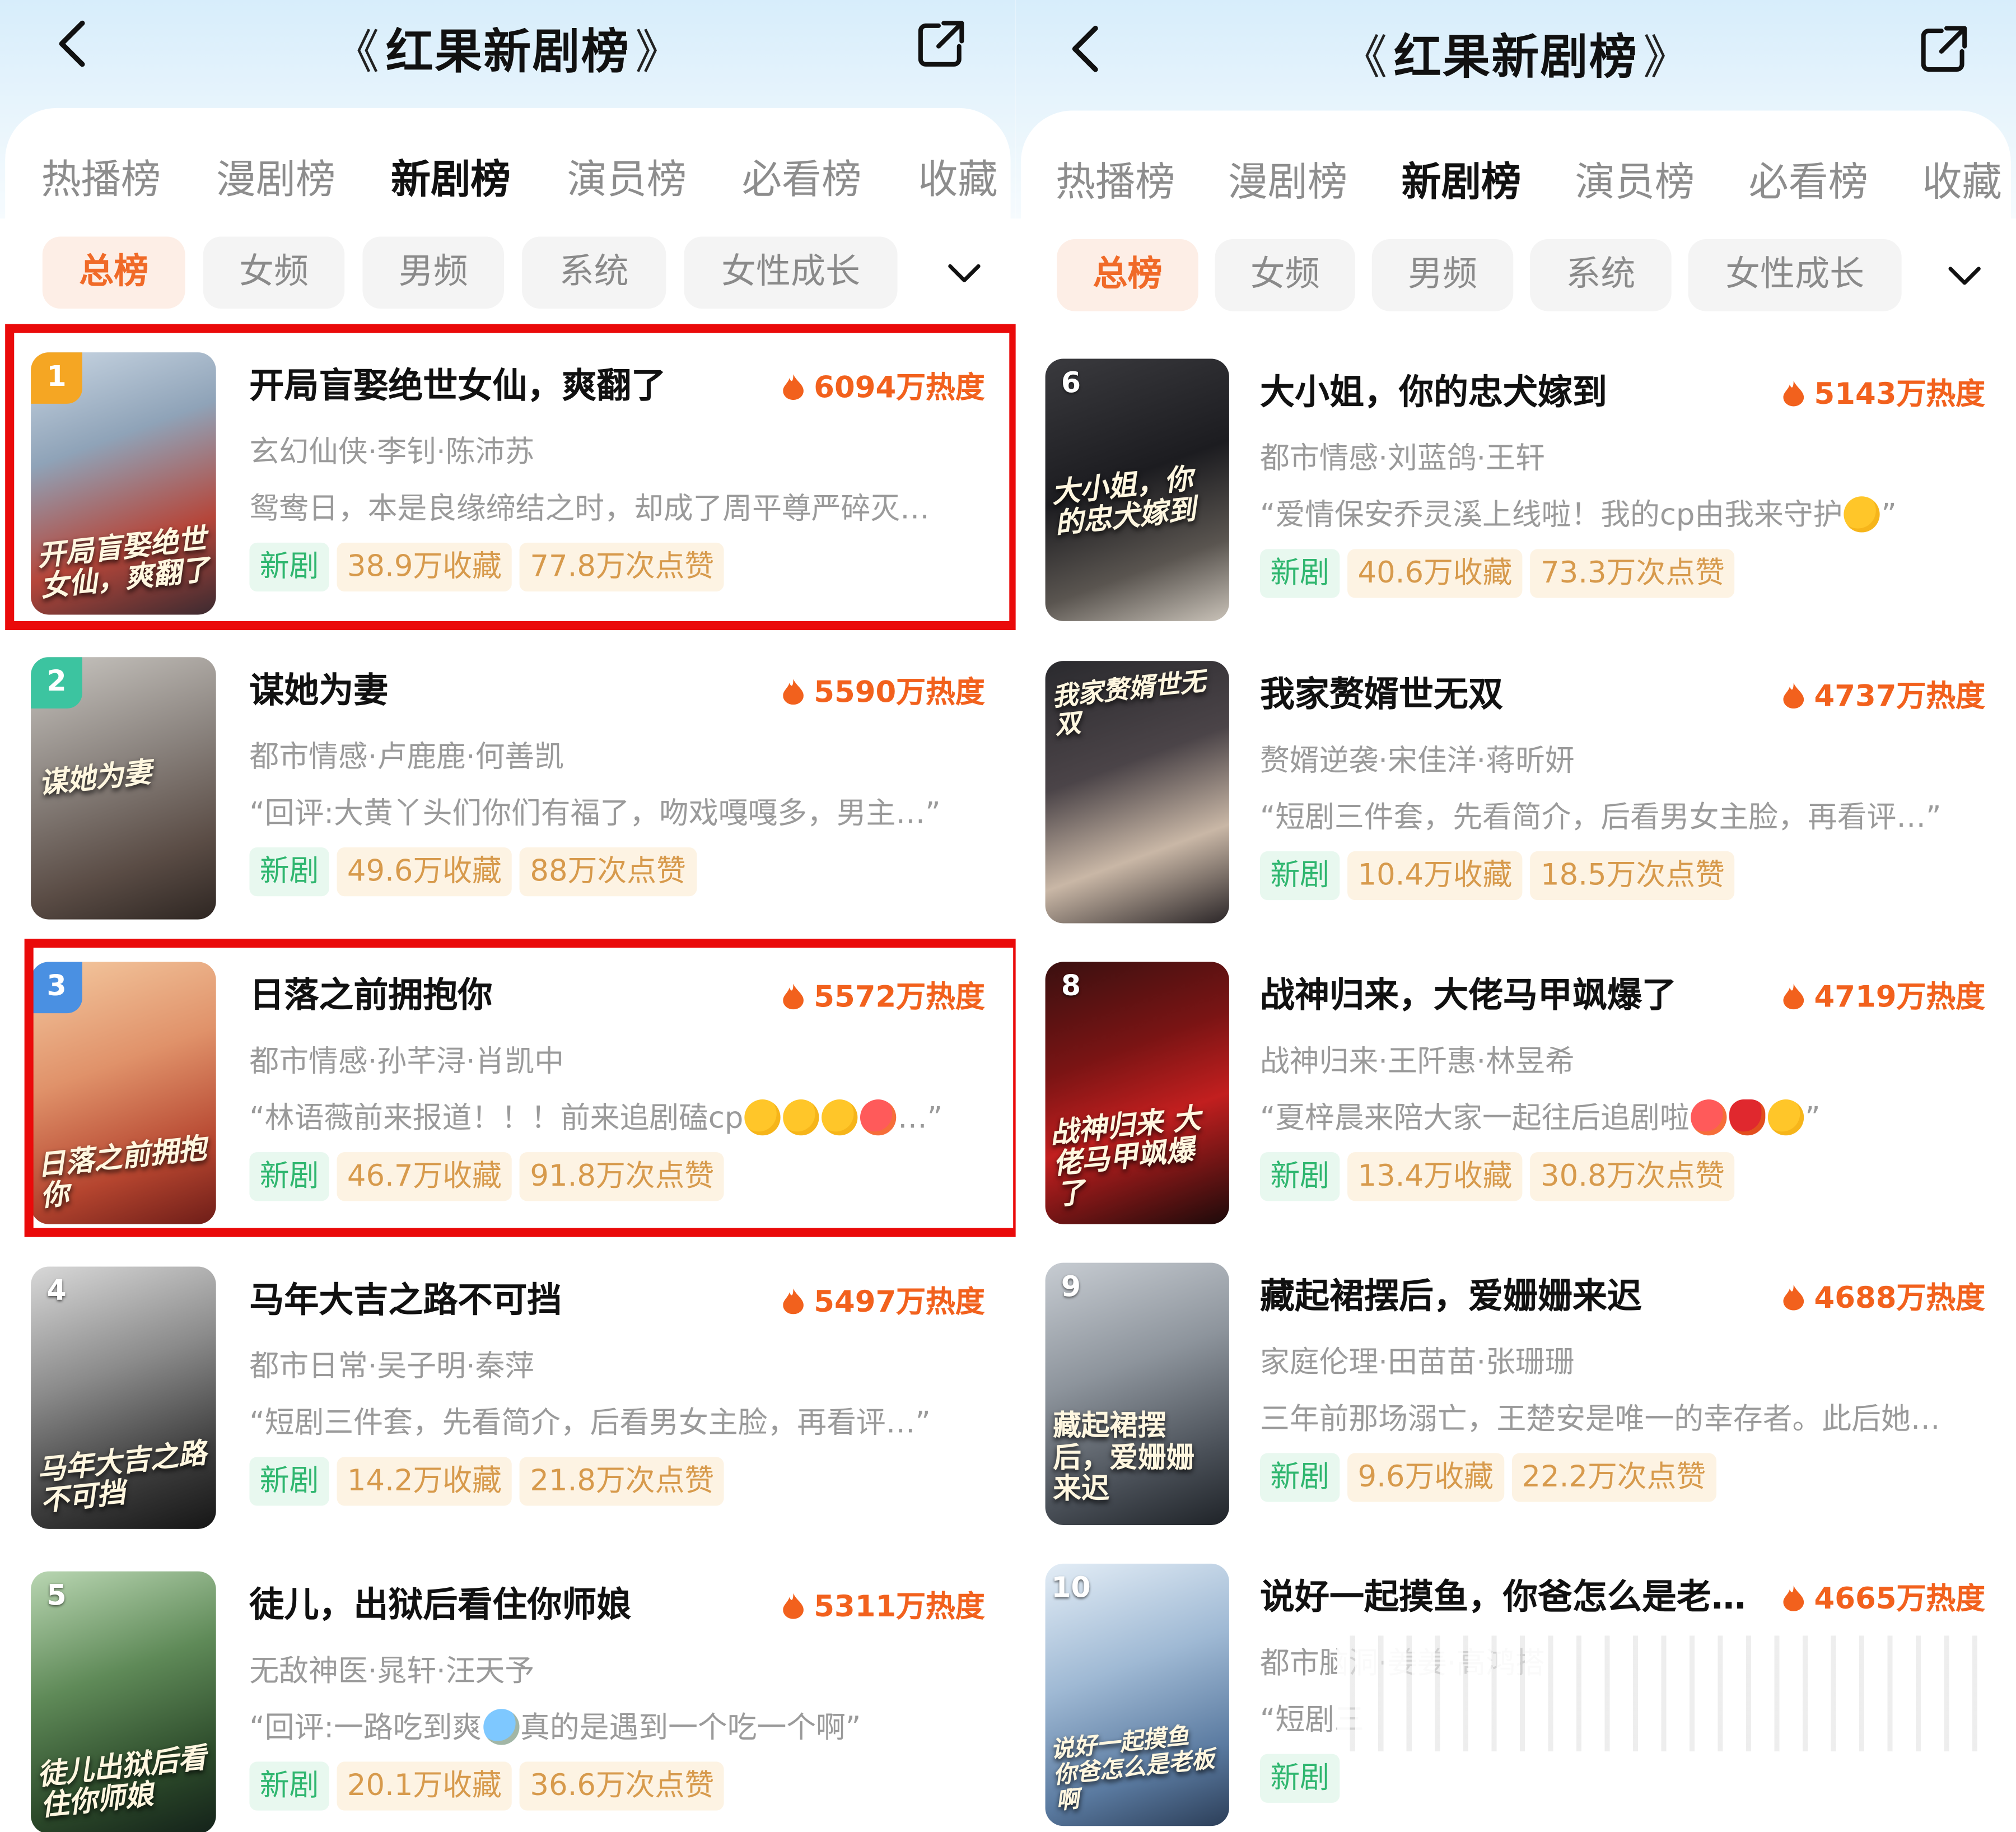  I want to click on rank-badge: 10, so click(1071, 1588).